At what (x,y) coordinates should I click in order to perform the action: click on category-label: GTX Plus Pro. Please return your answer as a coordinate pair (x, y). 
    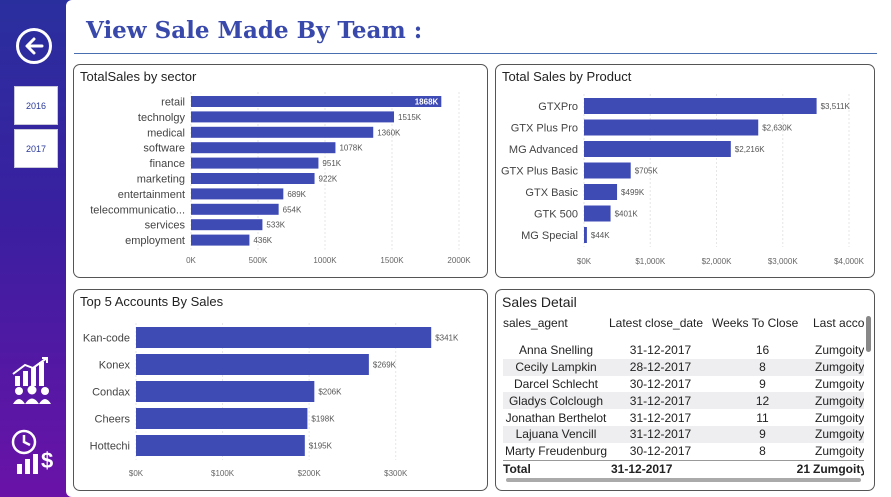
    Looking at the image, I should click on (544, 129).